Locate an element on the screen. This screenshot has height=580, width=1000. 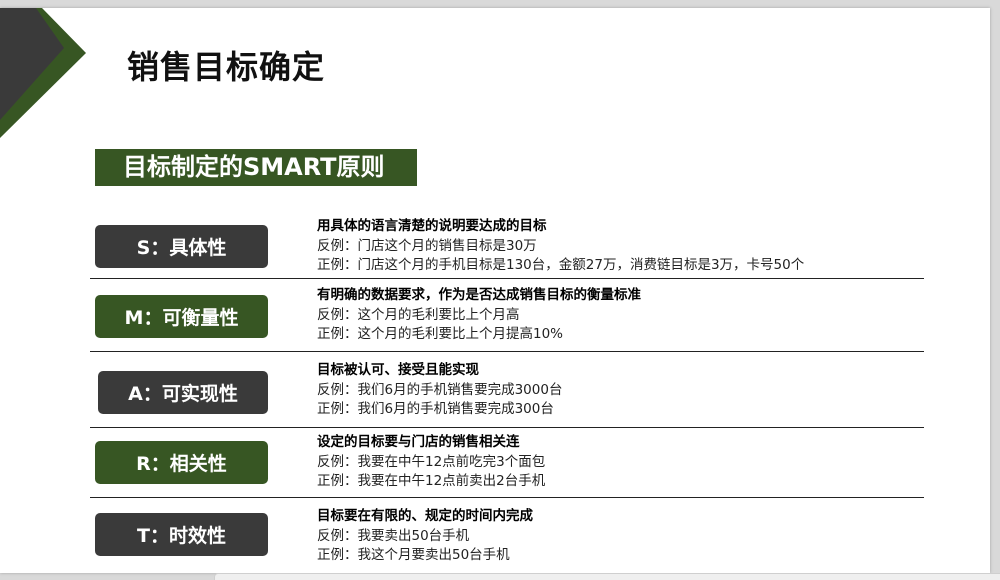
smart-label-a: A：可实现性 is located at coordinates (183, 392).